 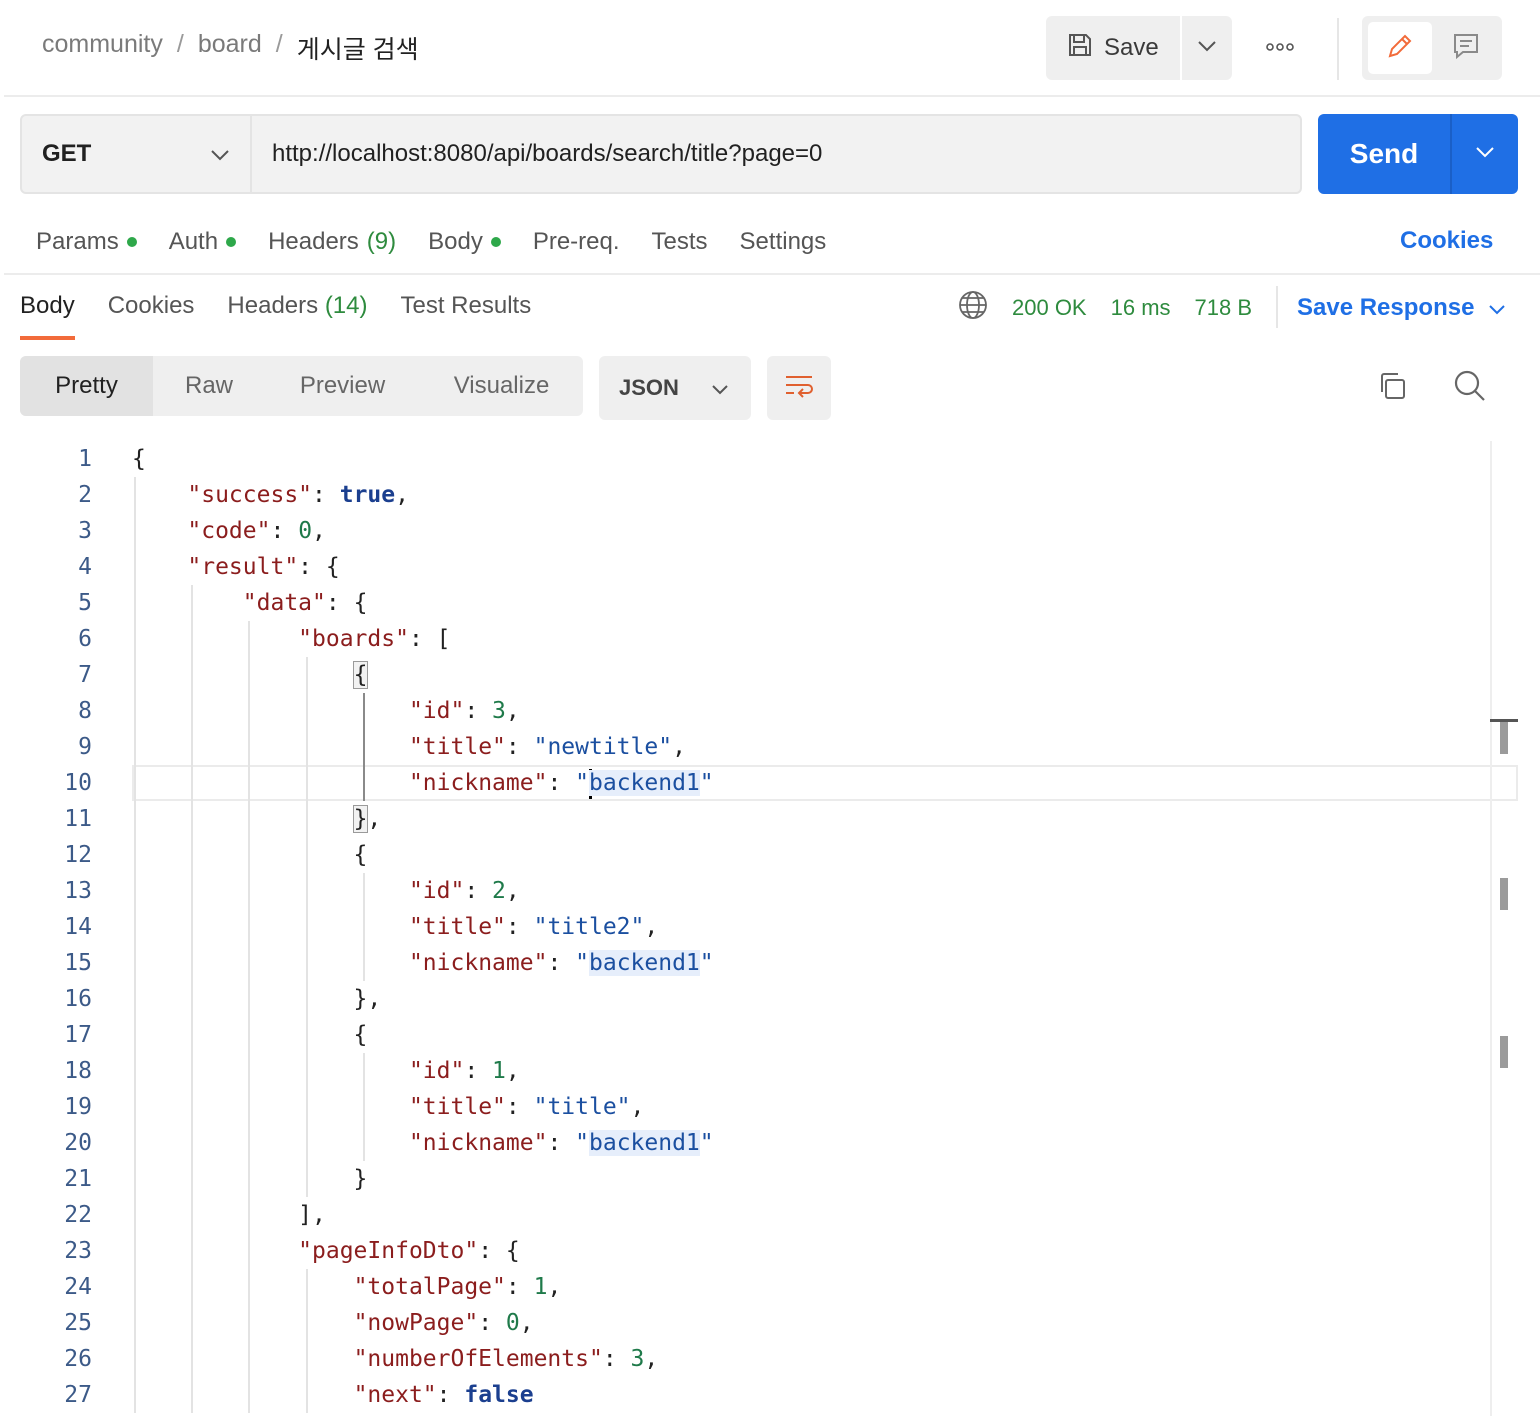 I want to click on line-number: 18, so click(x=78, y=1071).